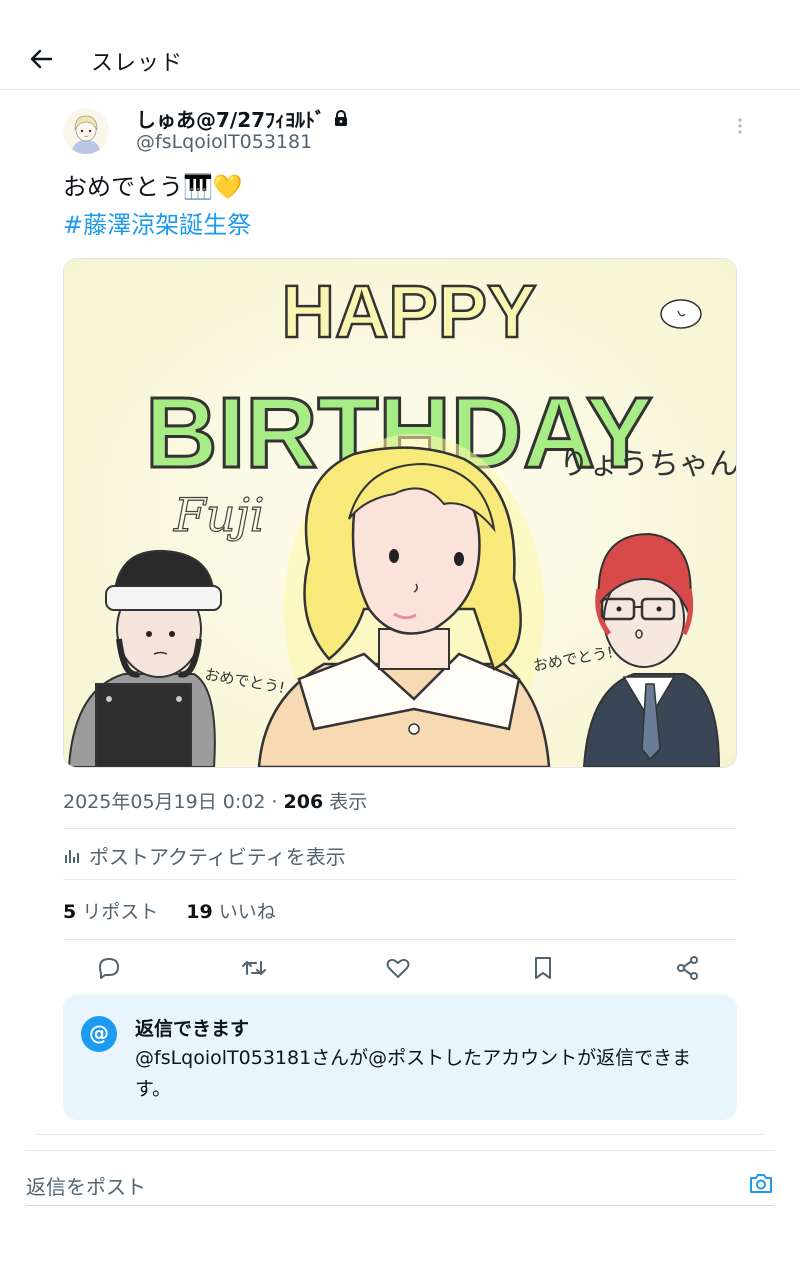 The height and width of the screenshot is (1280, 800). Describe the element at coordinates (400, 1178) in the screenshot. I see `reply-composer: 返信をポスト` at that location.